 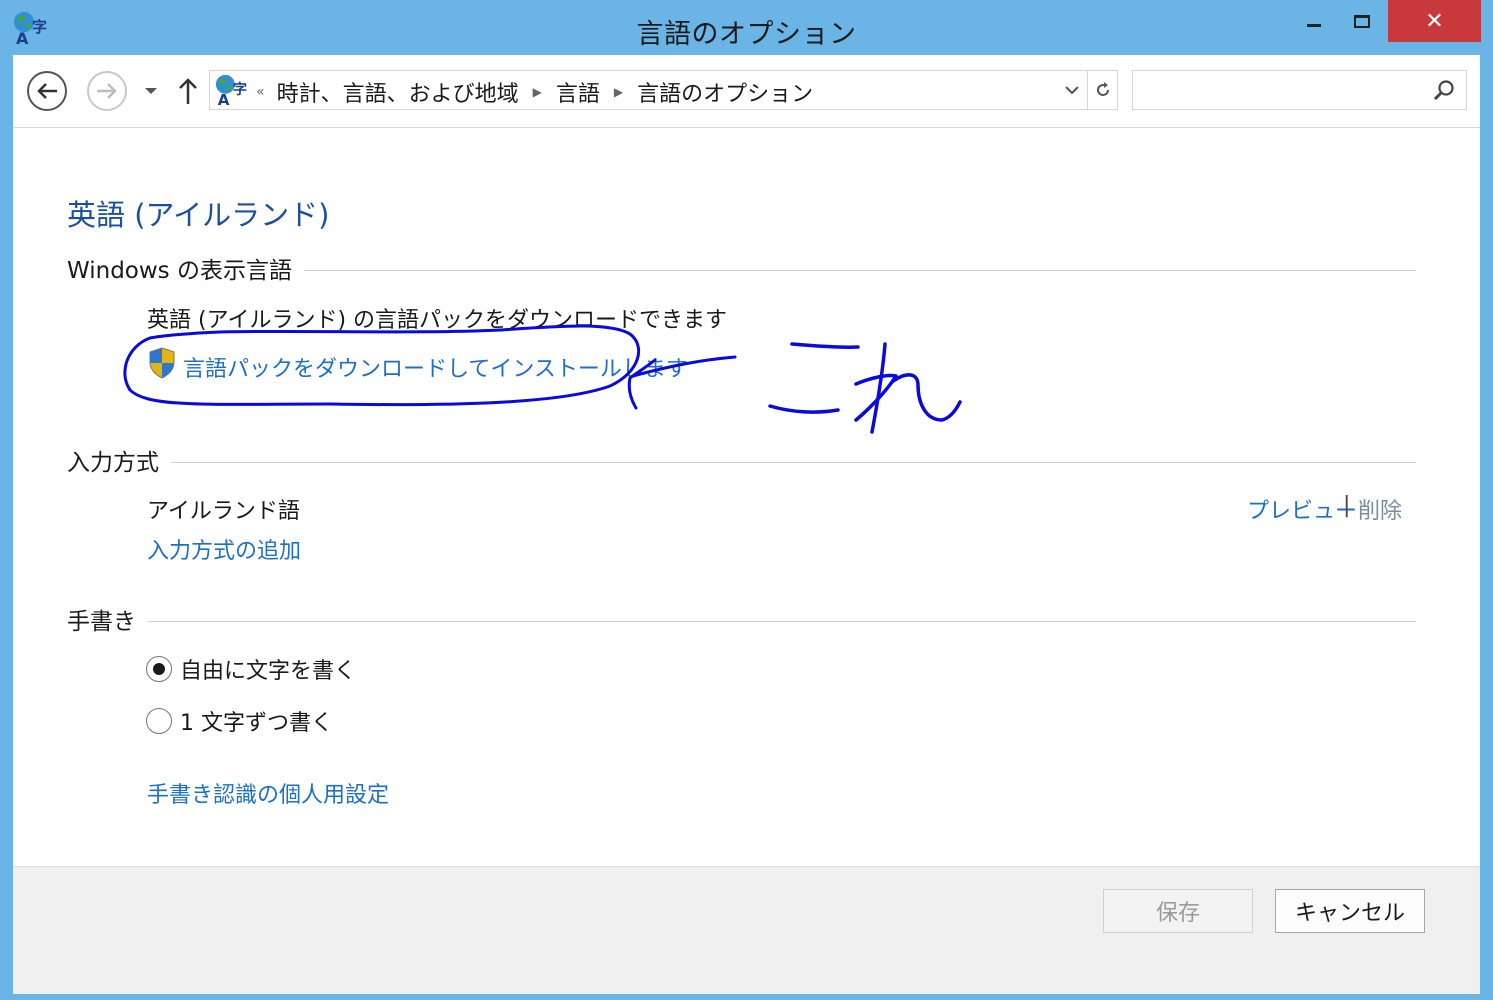 I want to click on page-title: 英語 (アイルランド), so click(x=198, y=215).